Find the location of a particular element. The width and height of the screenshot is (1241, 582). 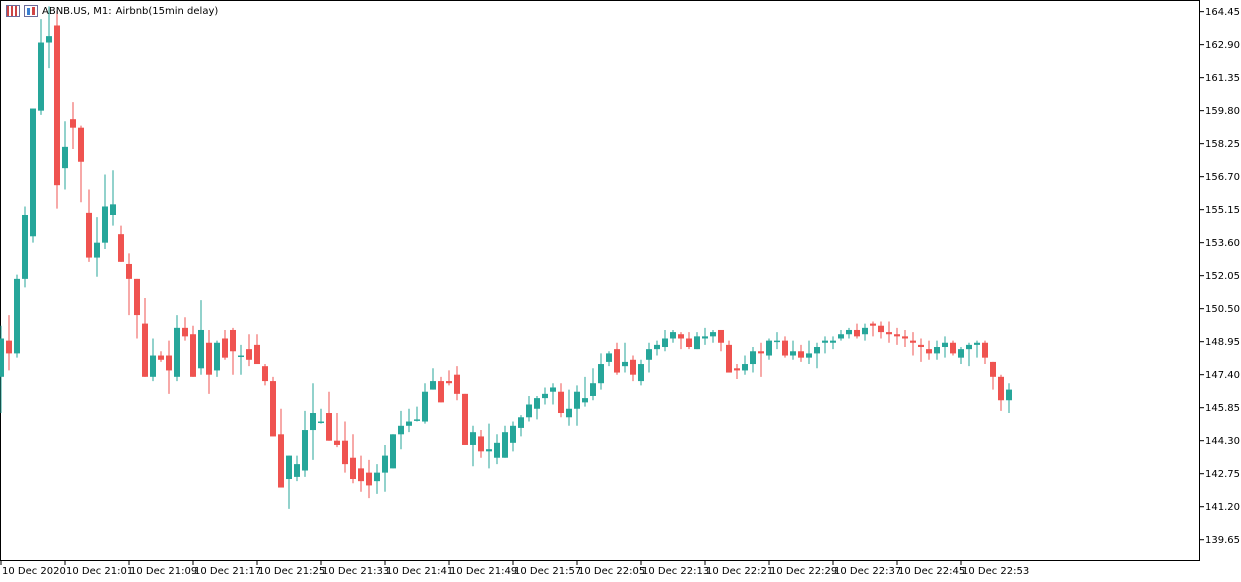

x-tick-label: 10 Dec 21:09 is located at coordinates (163, 571).